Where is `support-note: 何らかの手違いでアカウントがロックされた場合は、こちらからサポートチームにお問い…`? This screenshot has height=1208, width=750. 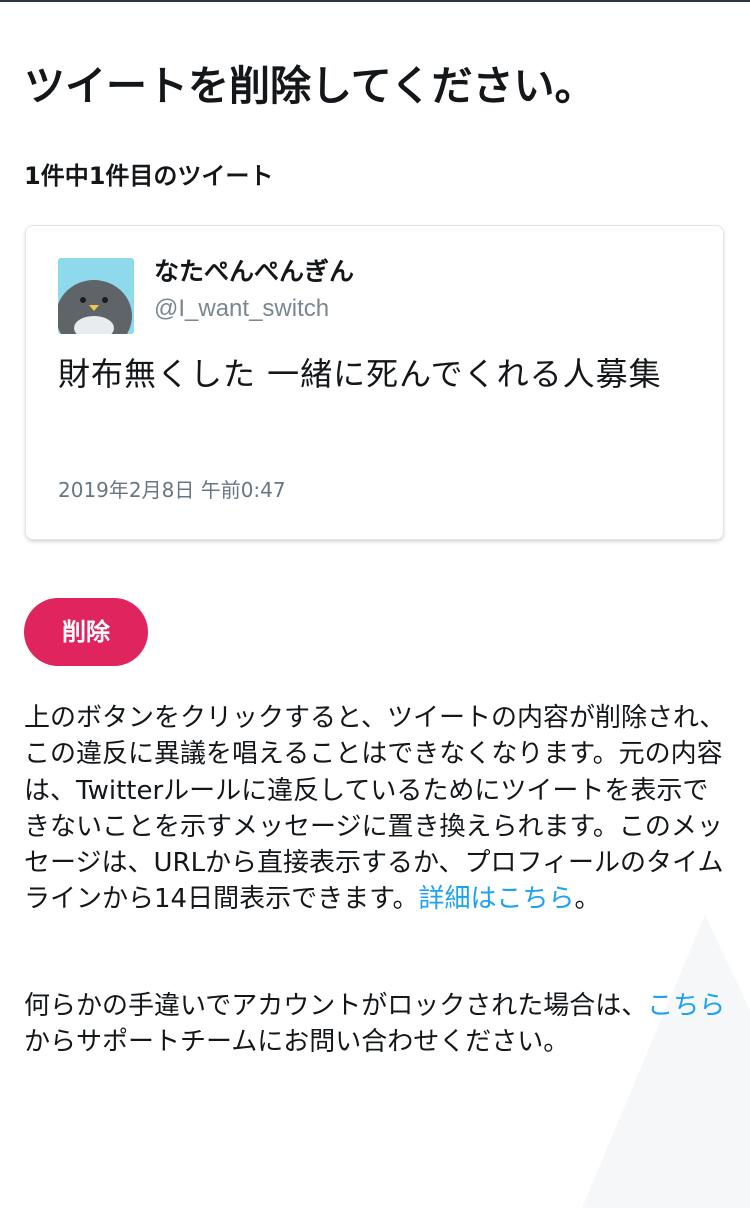 support-note: 何らかの手違いでアカウントがロックされた場合は、こちらからサポートチームにお問い… is located at coordinates (375, 1024).